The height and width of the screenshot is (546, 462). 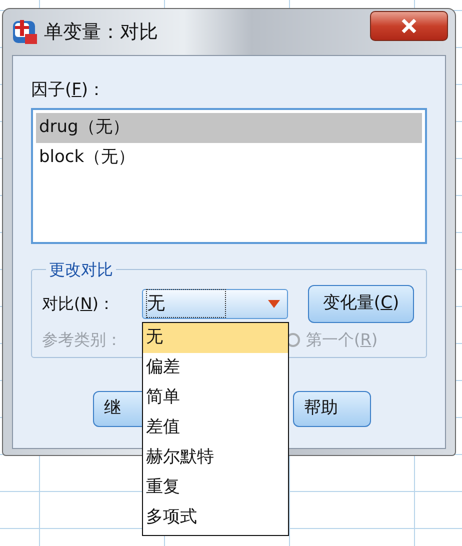 What do you see at coordinates (215, 338) in the screenshot?
I see `dropdown-option: 无` at bounding box center [215, 338].